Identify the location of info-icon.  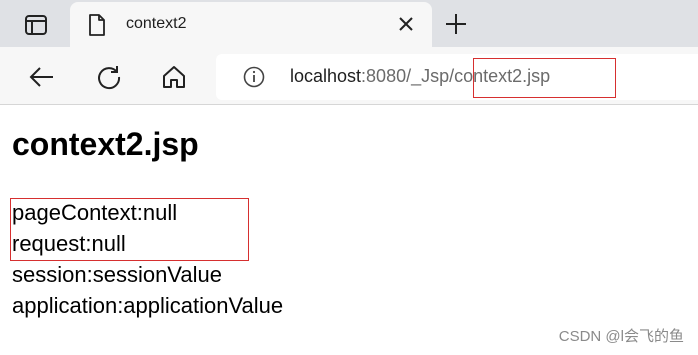
(254, 77).